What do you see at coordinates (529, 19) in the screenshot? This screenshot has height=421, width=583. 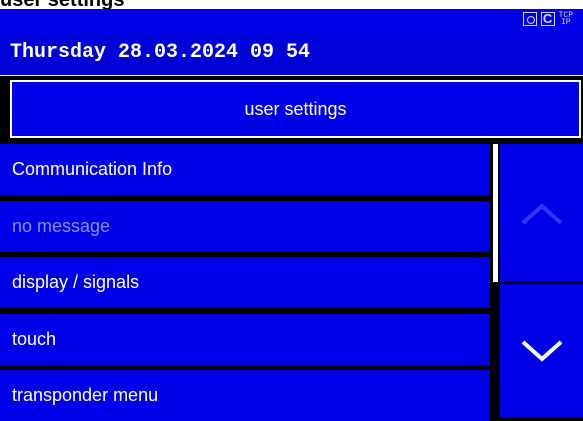 I see `wireless-icon` at bounding box center [529, 19].